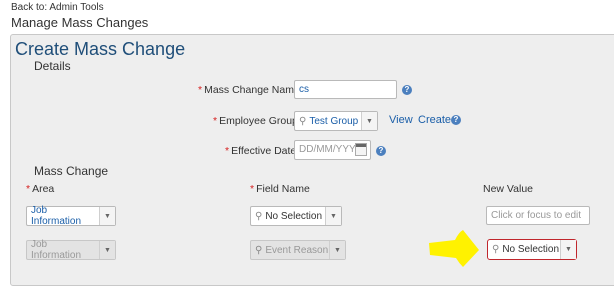 Image resolution: width=614 pixels, height=286 pixels. Describe the element at coordinates (255, 121) in the screenshot. I see `employee-group-label: * Employee Group` at that location.